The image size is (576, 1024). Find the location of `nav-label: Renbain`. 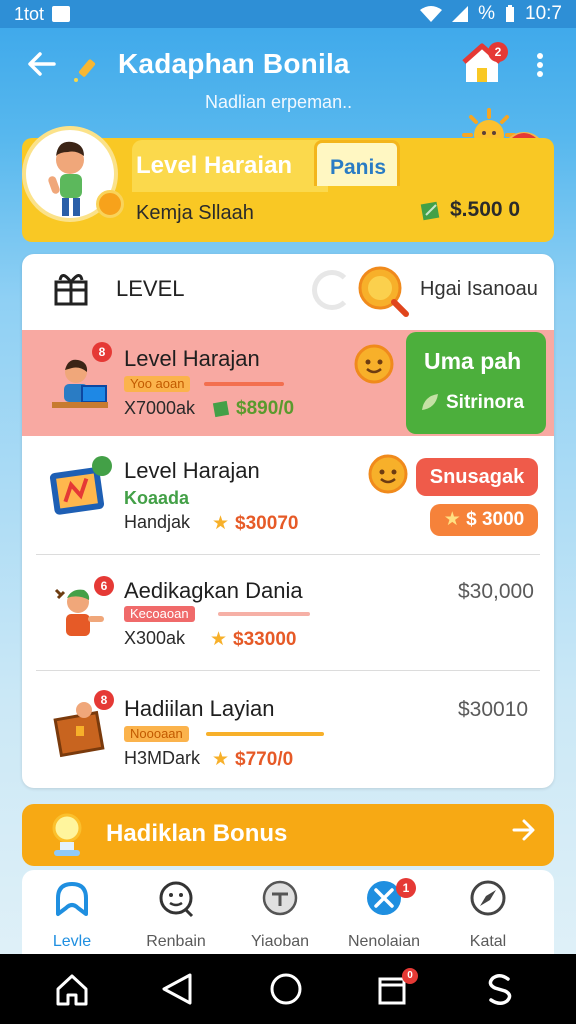

nav-label: Renbain is located at coordinates (176, 941).